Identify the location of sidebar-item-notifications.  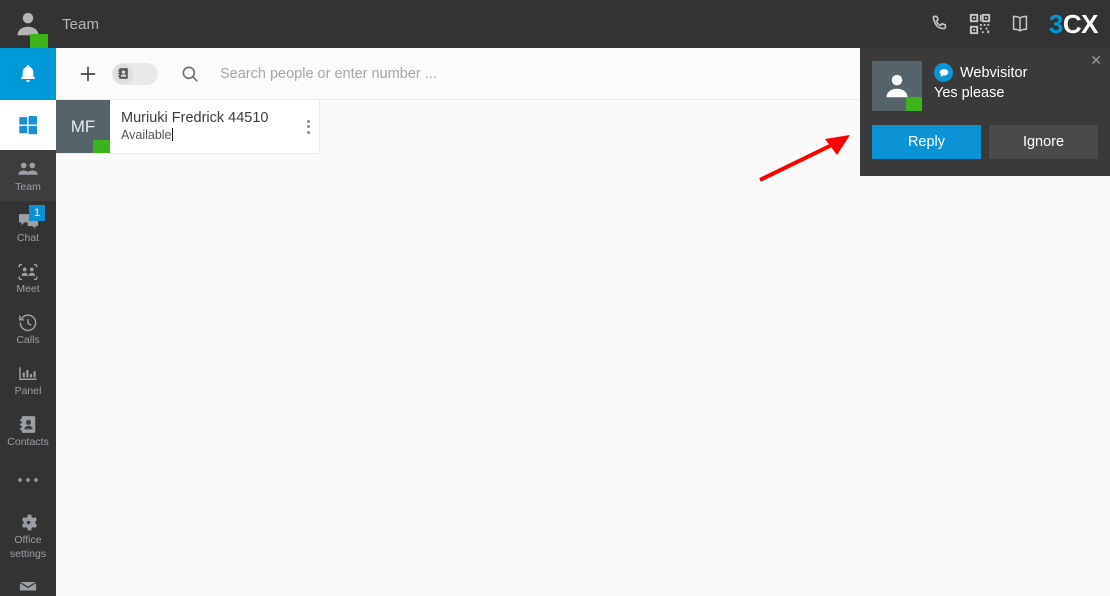
(28, 74).